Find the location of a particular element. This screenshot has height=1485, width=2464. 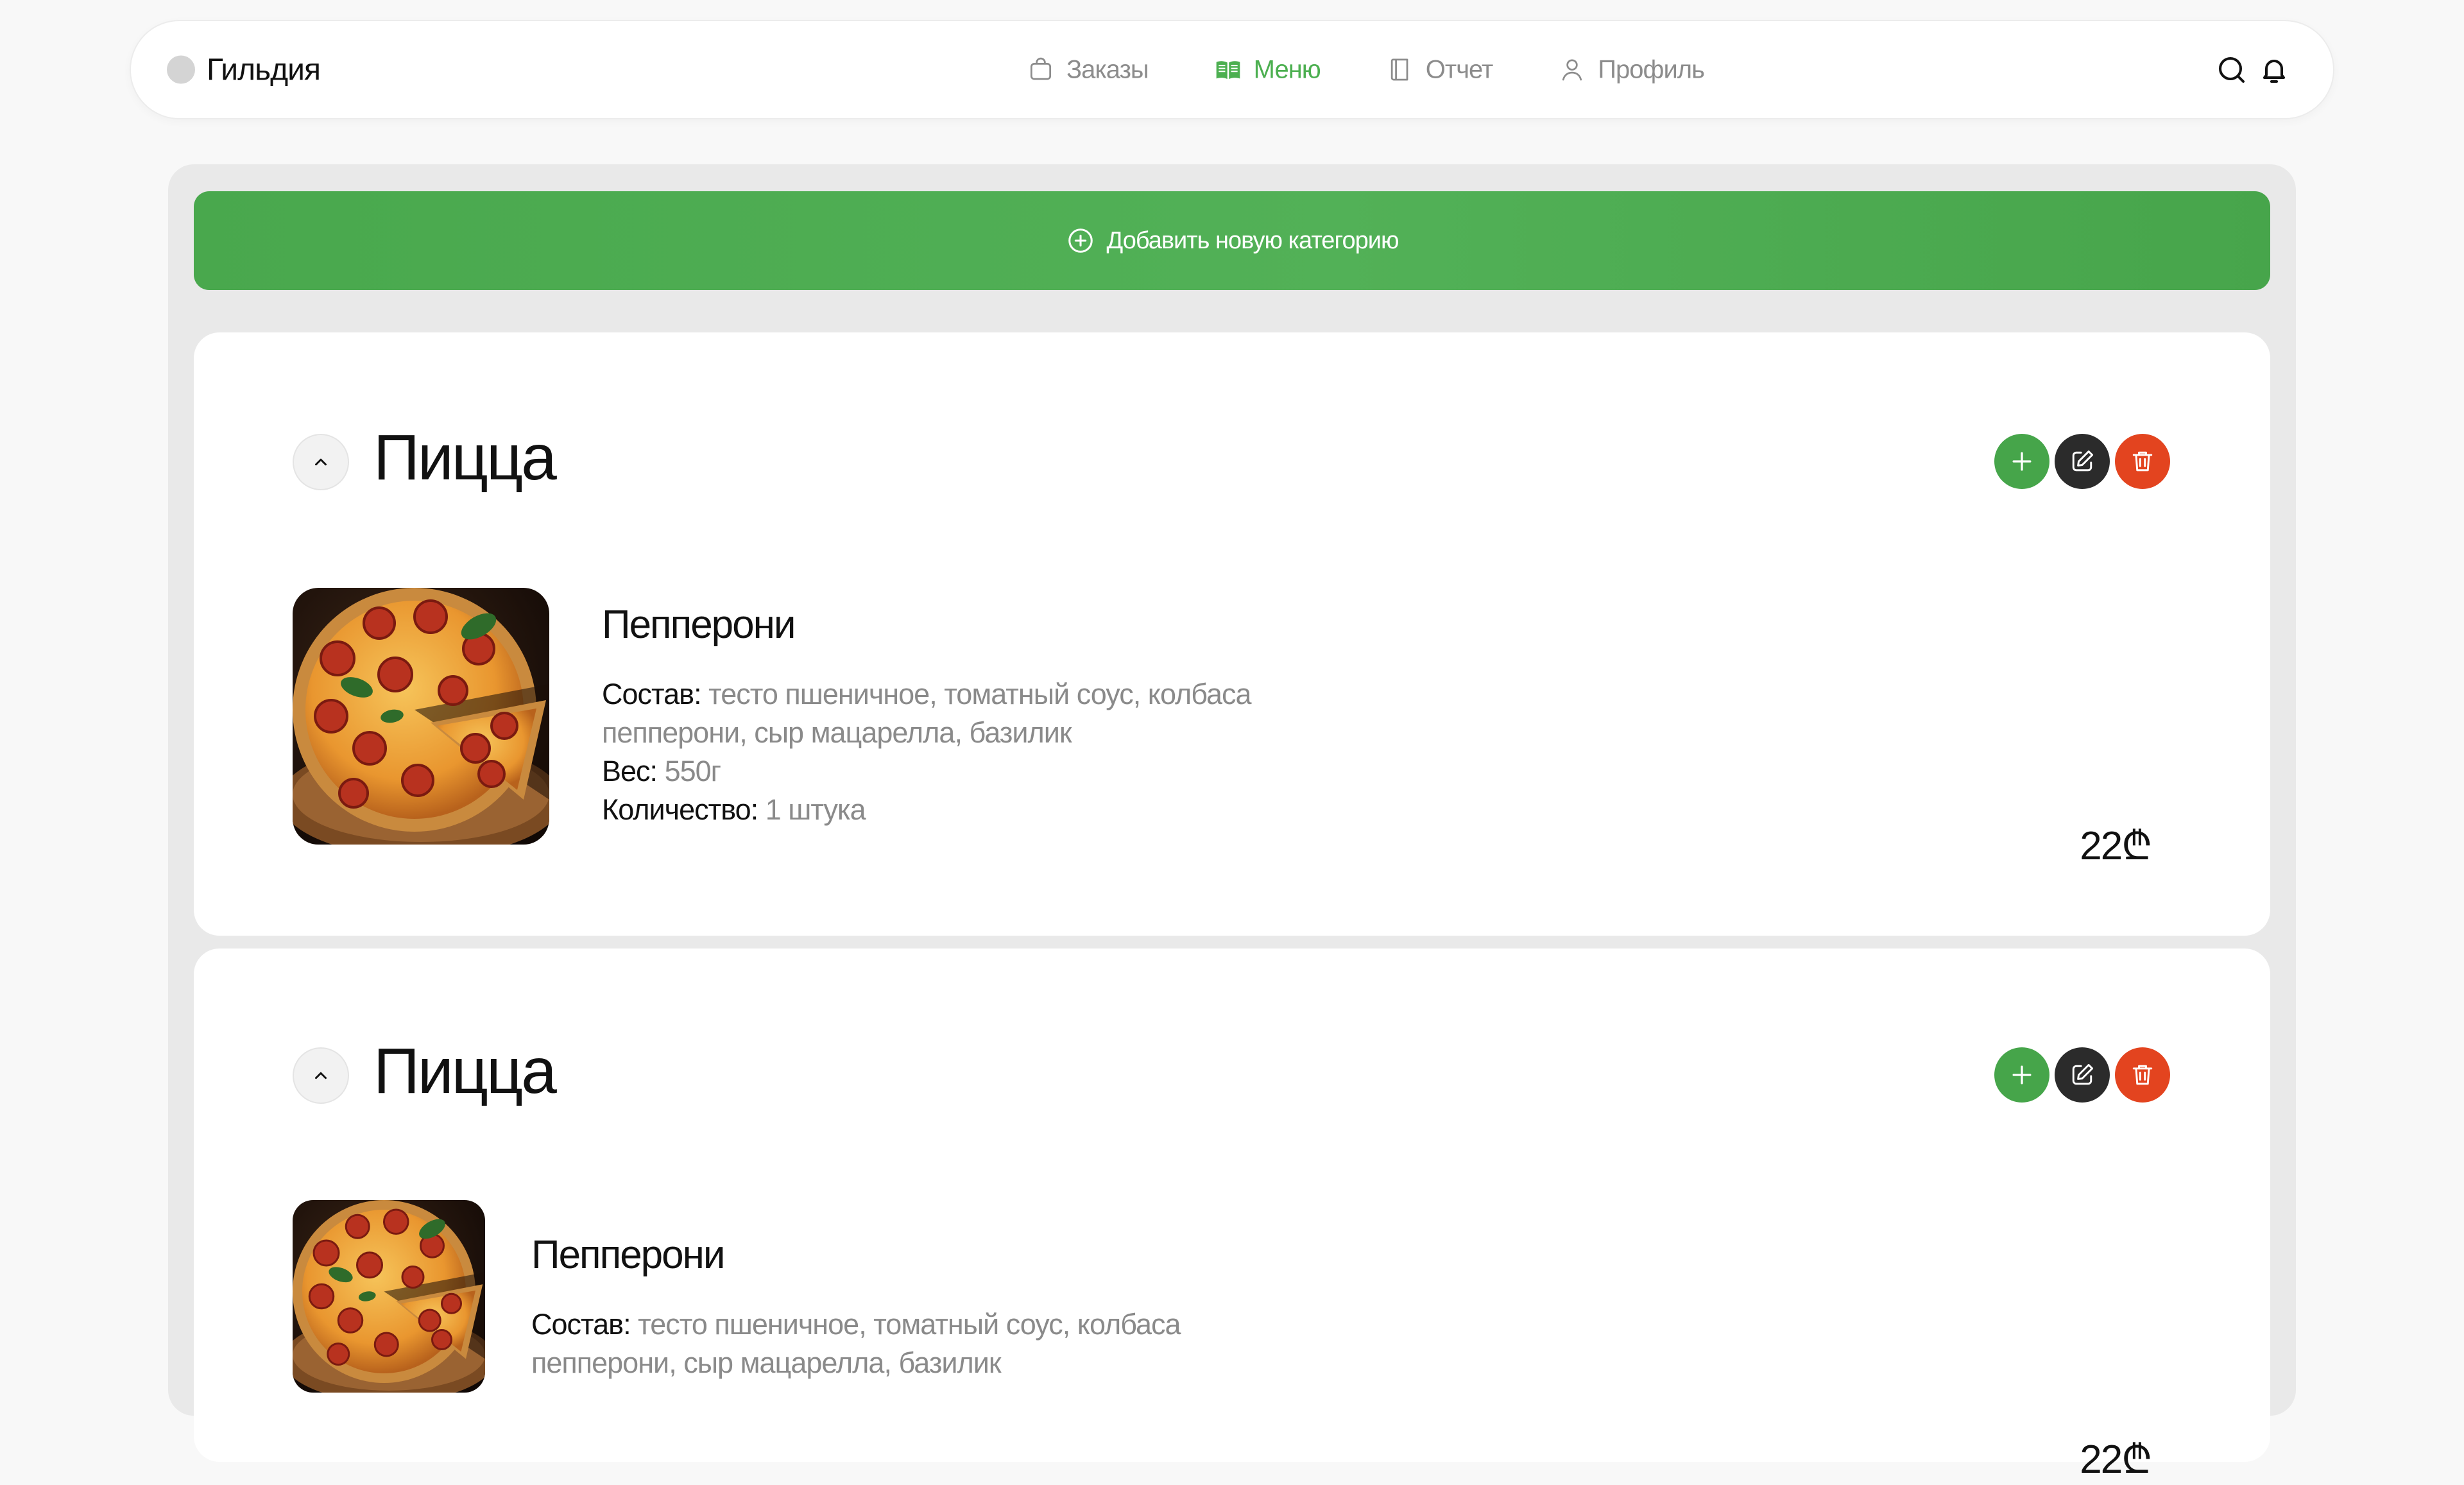

add-category-button: Добавить новую категорию is located at coordinates (1232, 240).